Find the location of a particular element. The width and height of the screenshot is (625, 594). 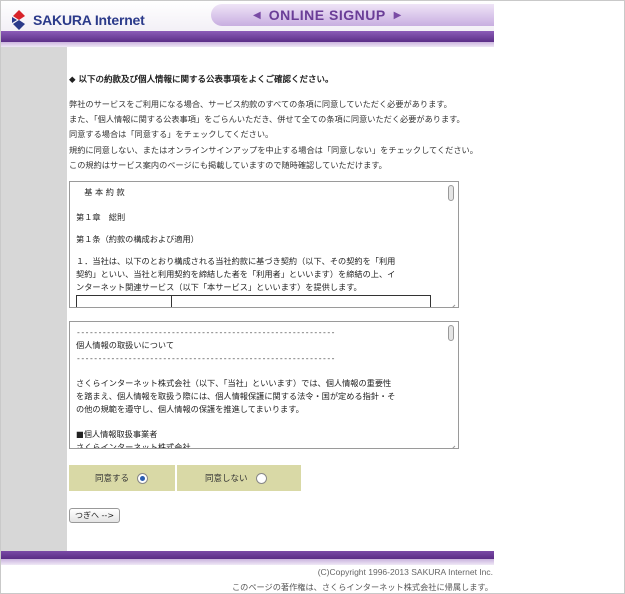

privacy-para-line: さくらインターネット株式会社（以下、「当社」といいます）では、個人情報の重要性 is located at coordinates (234, 383).